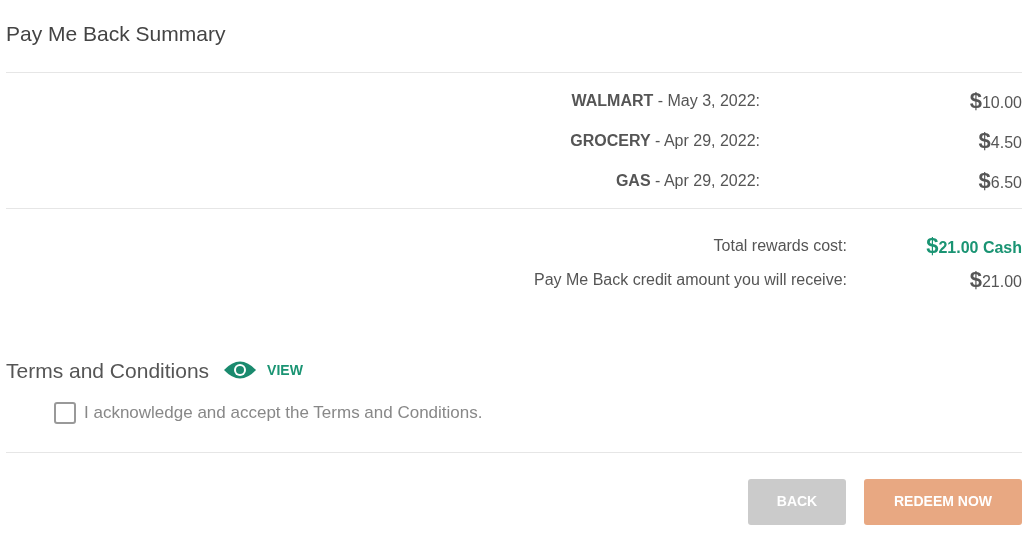  Describe the element at coordinates (263, 370) in the screenshot. I see `view-link: VIEW` at that location.